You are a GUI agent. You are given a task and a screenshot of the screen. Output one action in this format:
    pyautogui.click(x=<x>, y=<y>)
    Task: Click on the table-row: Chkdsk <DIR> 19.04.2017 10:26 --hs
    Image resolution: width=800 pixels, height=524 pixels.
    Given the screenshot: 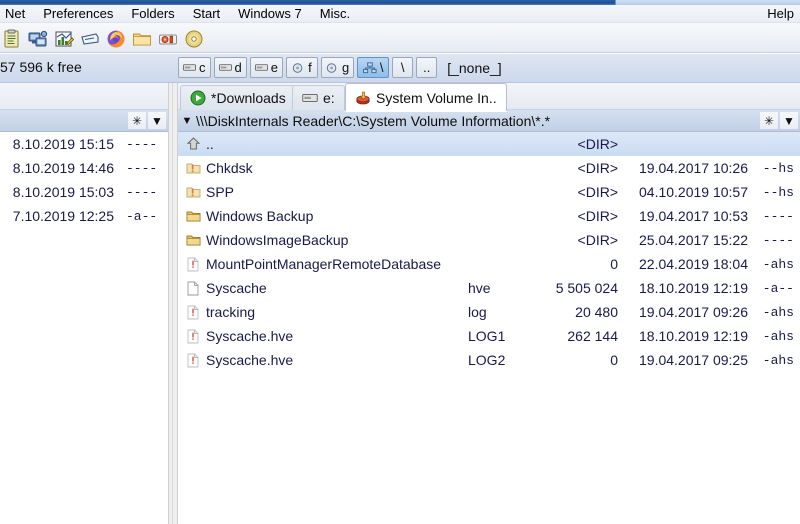 What is the action you would take?
    pyautogui.click(x=489, y=168)
    